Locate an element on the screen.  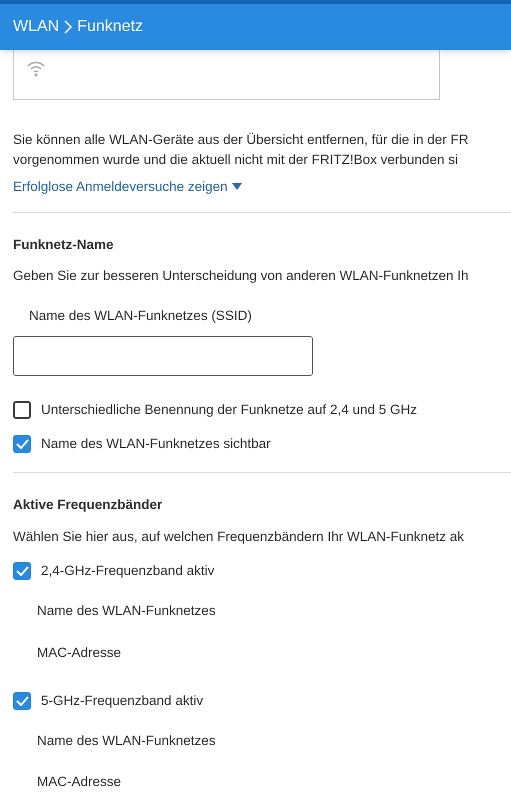
section-description: Wählen Sie hier aus, auf welchen Frequenzbändern Ihr WLAN-Funknetz ak is located at coordinates (239, 537).